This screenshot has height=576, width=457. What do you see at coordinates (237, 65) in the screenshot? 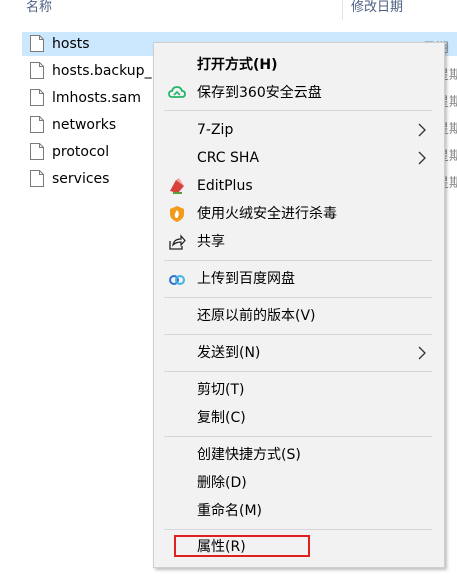
I see `menu-label: 打开方式(H)` at bounding box center [237, 65].